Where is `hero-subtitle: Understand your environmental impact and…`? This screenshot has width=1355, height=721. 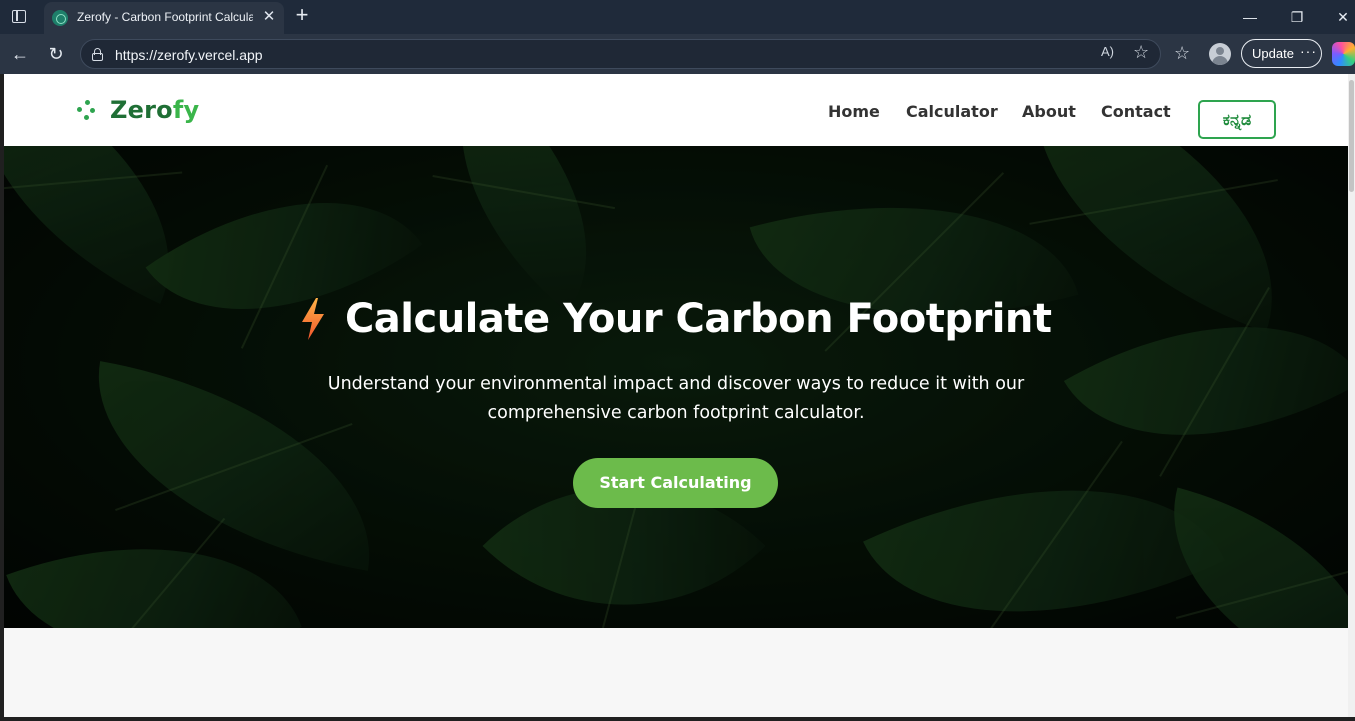 hero-subtitle: Understand your environmental impact and… is located at coordinates (676, 398).